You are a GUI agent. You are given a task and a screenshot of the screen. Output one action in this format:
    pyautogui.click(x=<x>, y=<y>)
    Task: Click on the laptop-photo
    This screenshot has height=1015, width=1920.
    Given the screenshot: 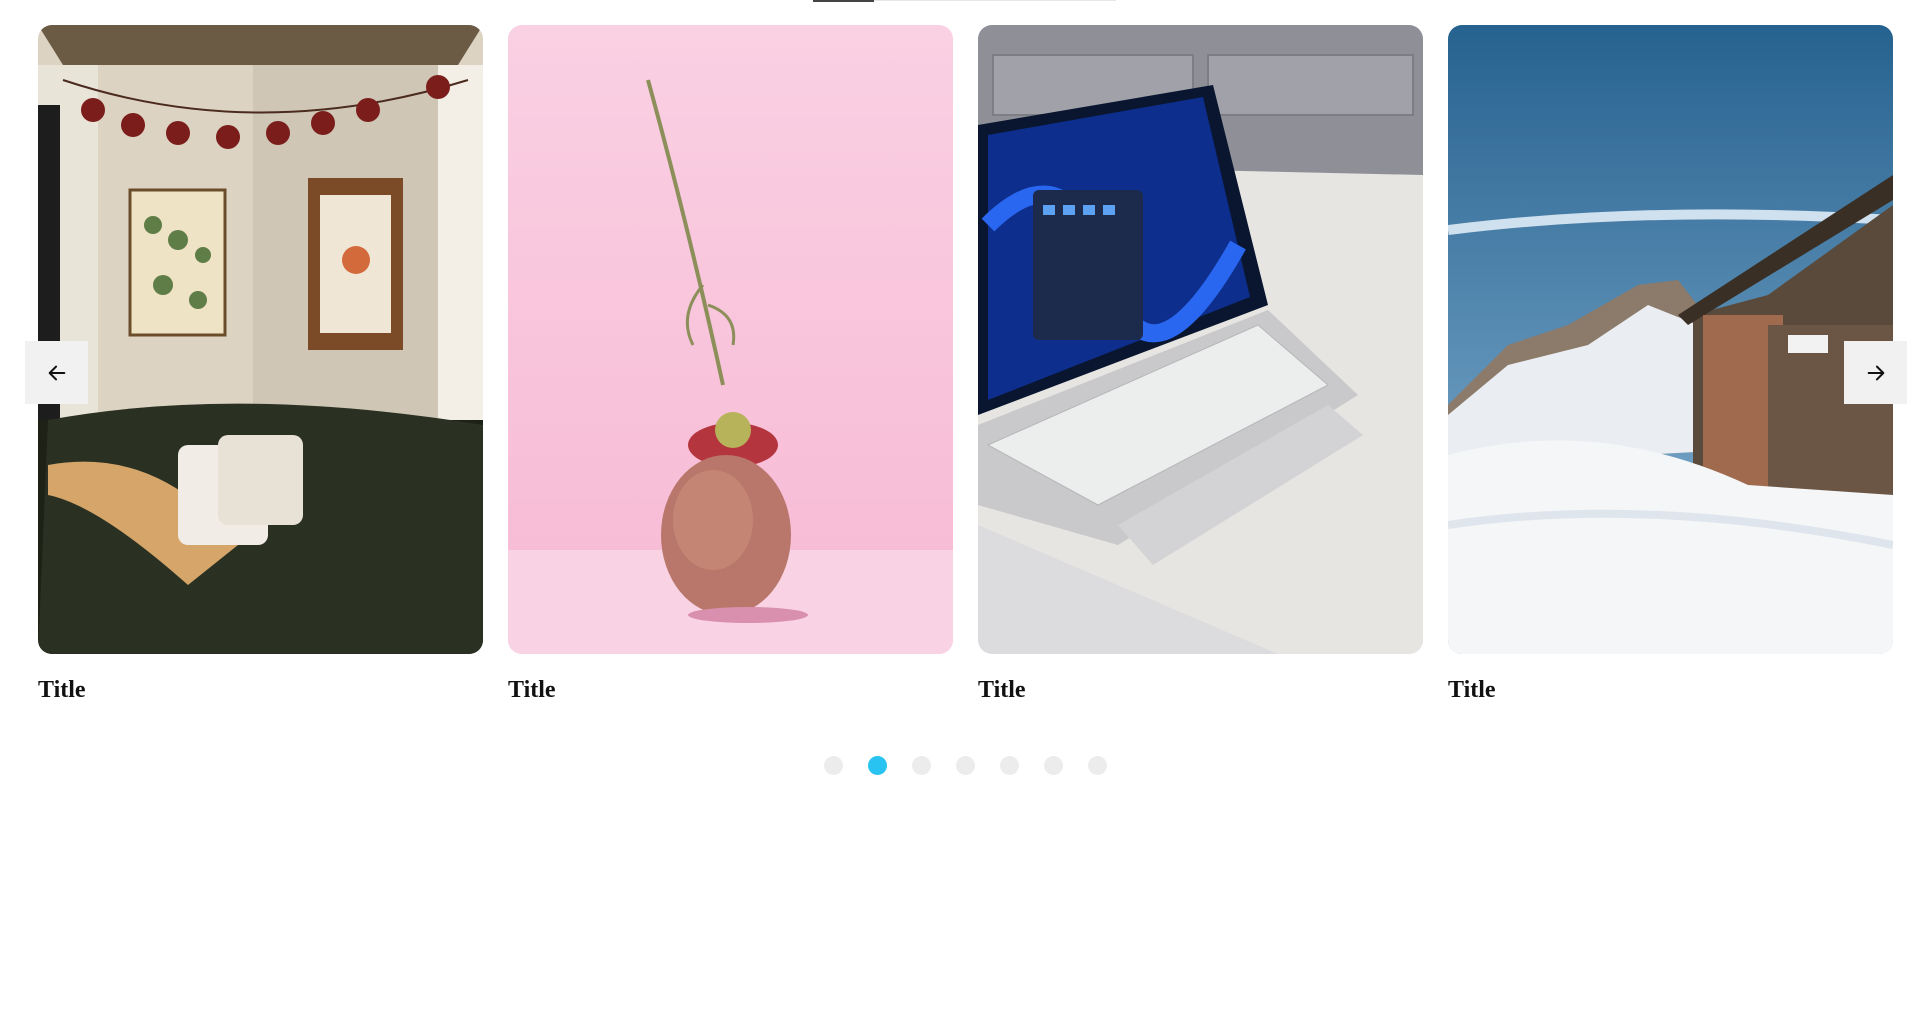 What is the action you would take?
    pyautogui.click(x=1200, y=339)
    